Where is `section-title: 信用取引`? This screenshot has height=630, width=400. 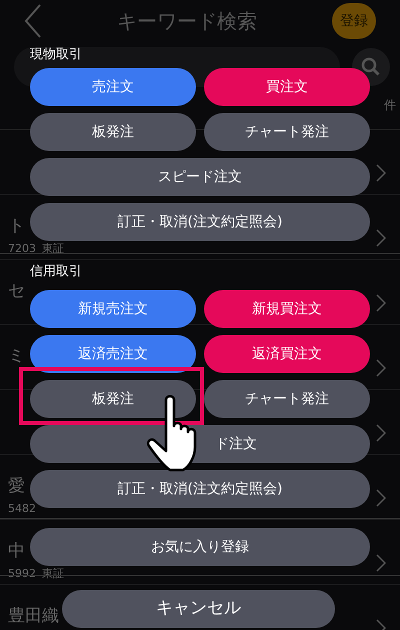 section-title: 信用取引 is located at coordinates (56, 272).